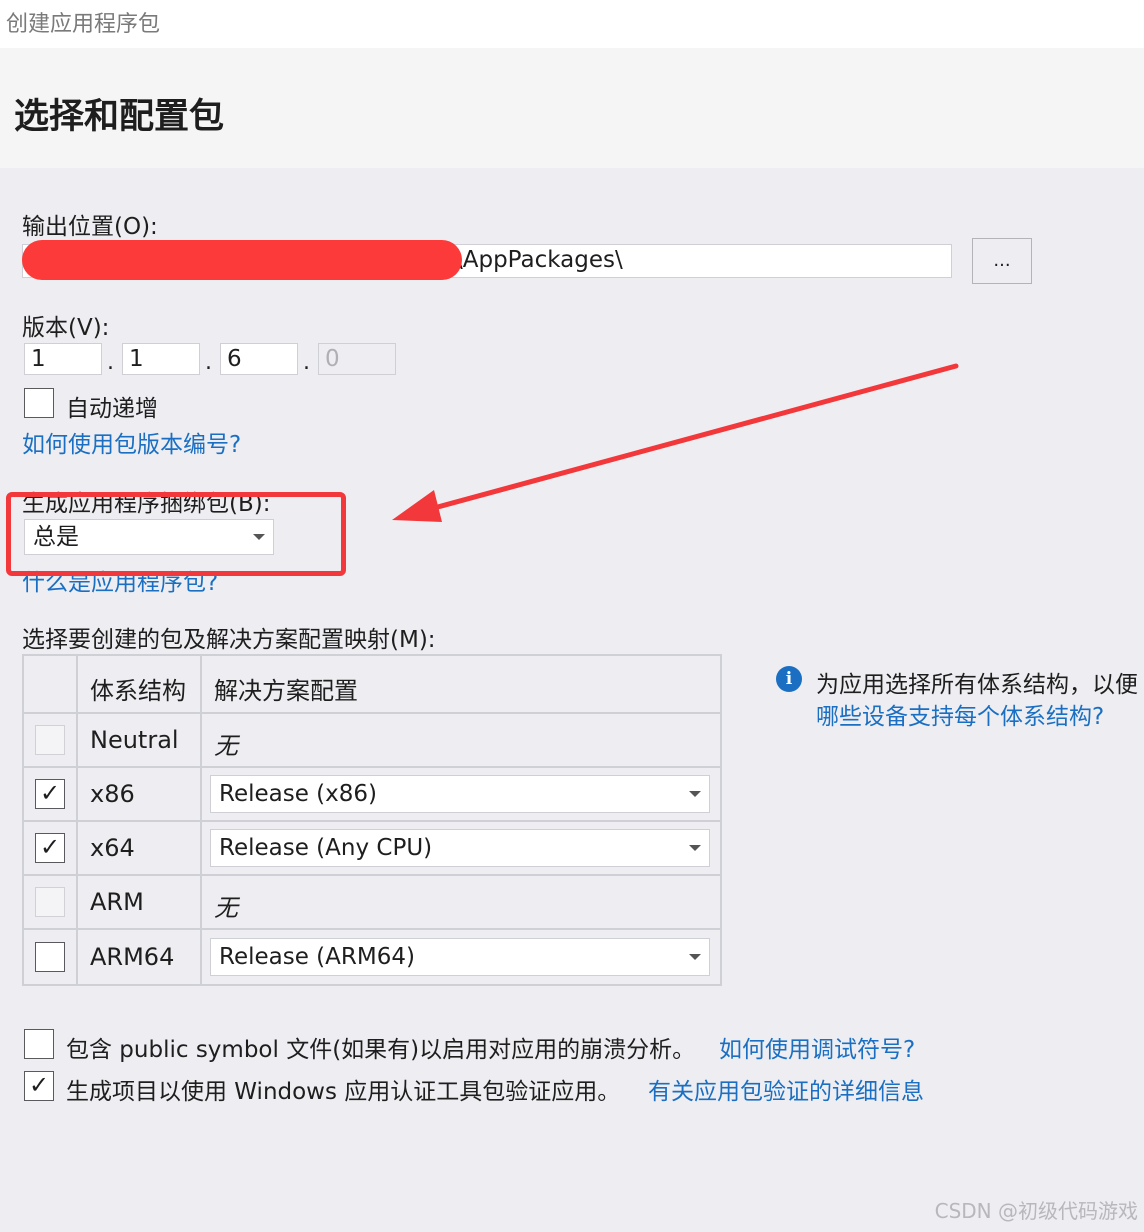 The image size is (1144, 1232). I want to click on arch-checkbox-neutral, so click(50, 740).